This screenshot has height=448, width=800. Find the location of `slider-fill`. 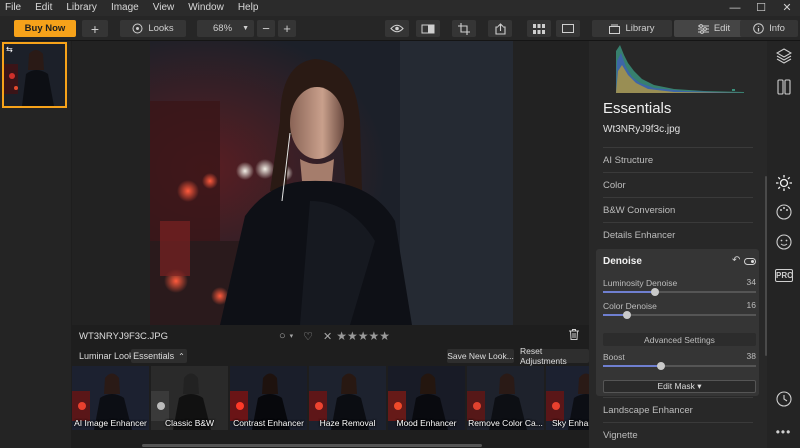

slider-fill is located at coordinates (632, 366).